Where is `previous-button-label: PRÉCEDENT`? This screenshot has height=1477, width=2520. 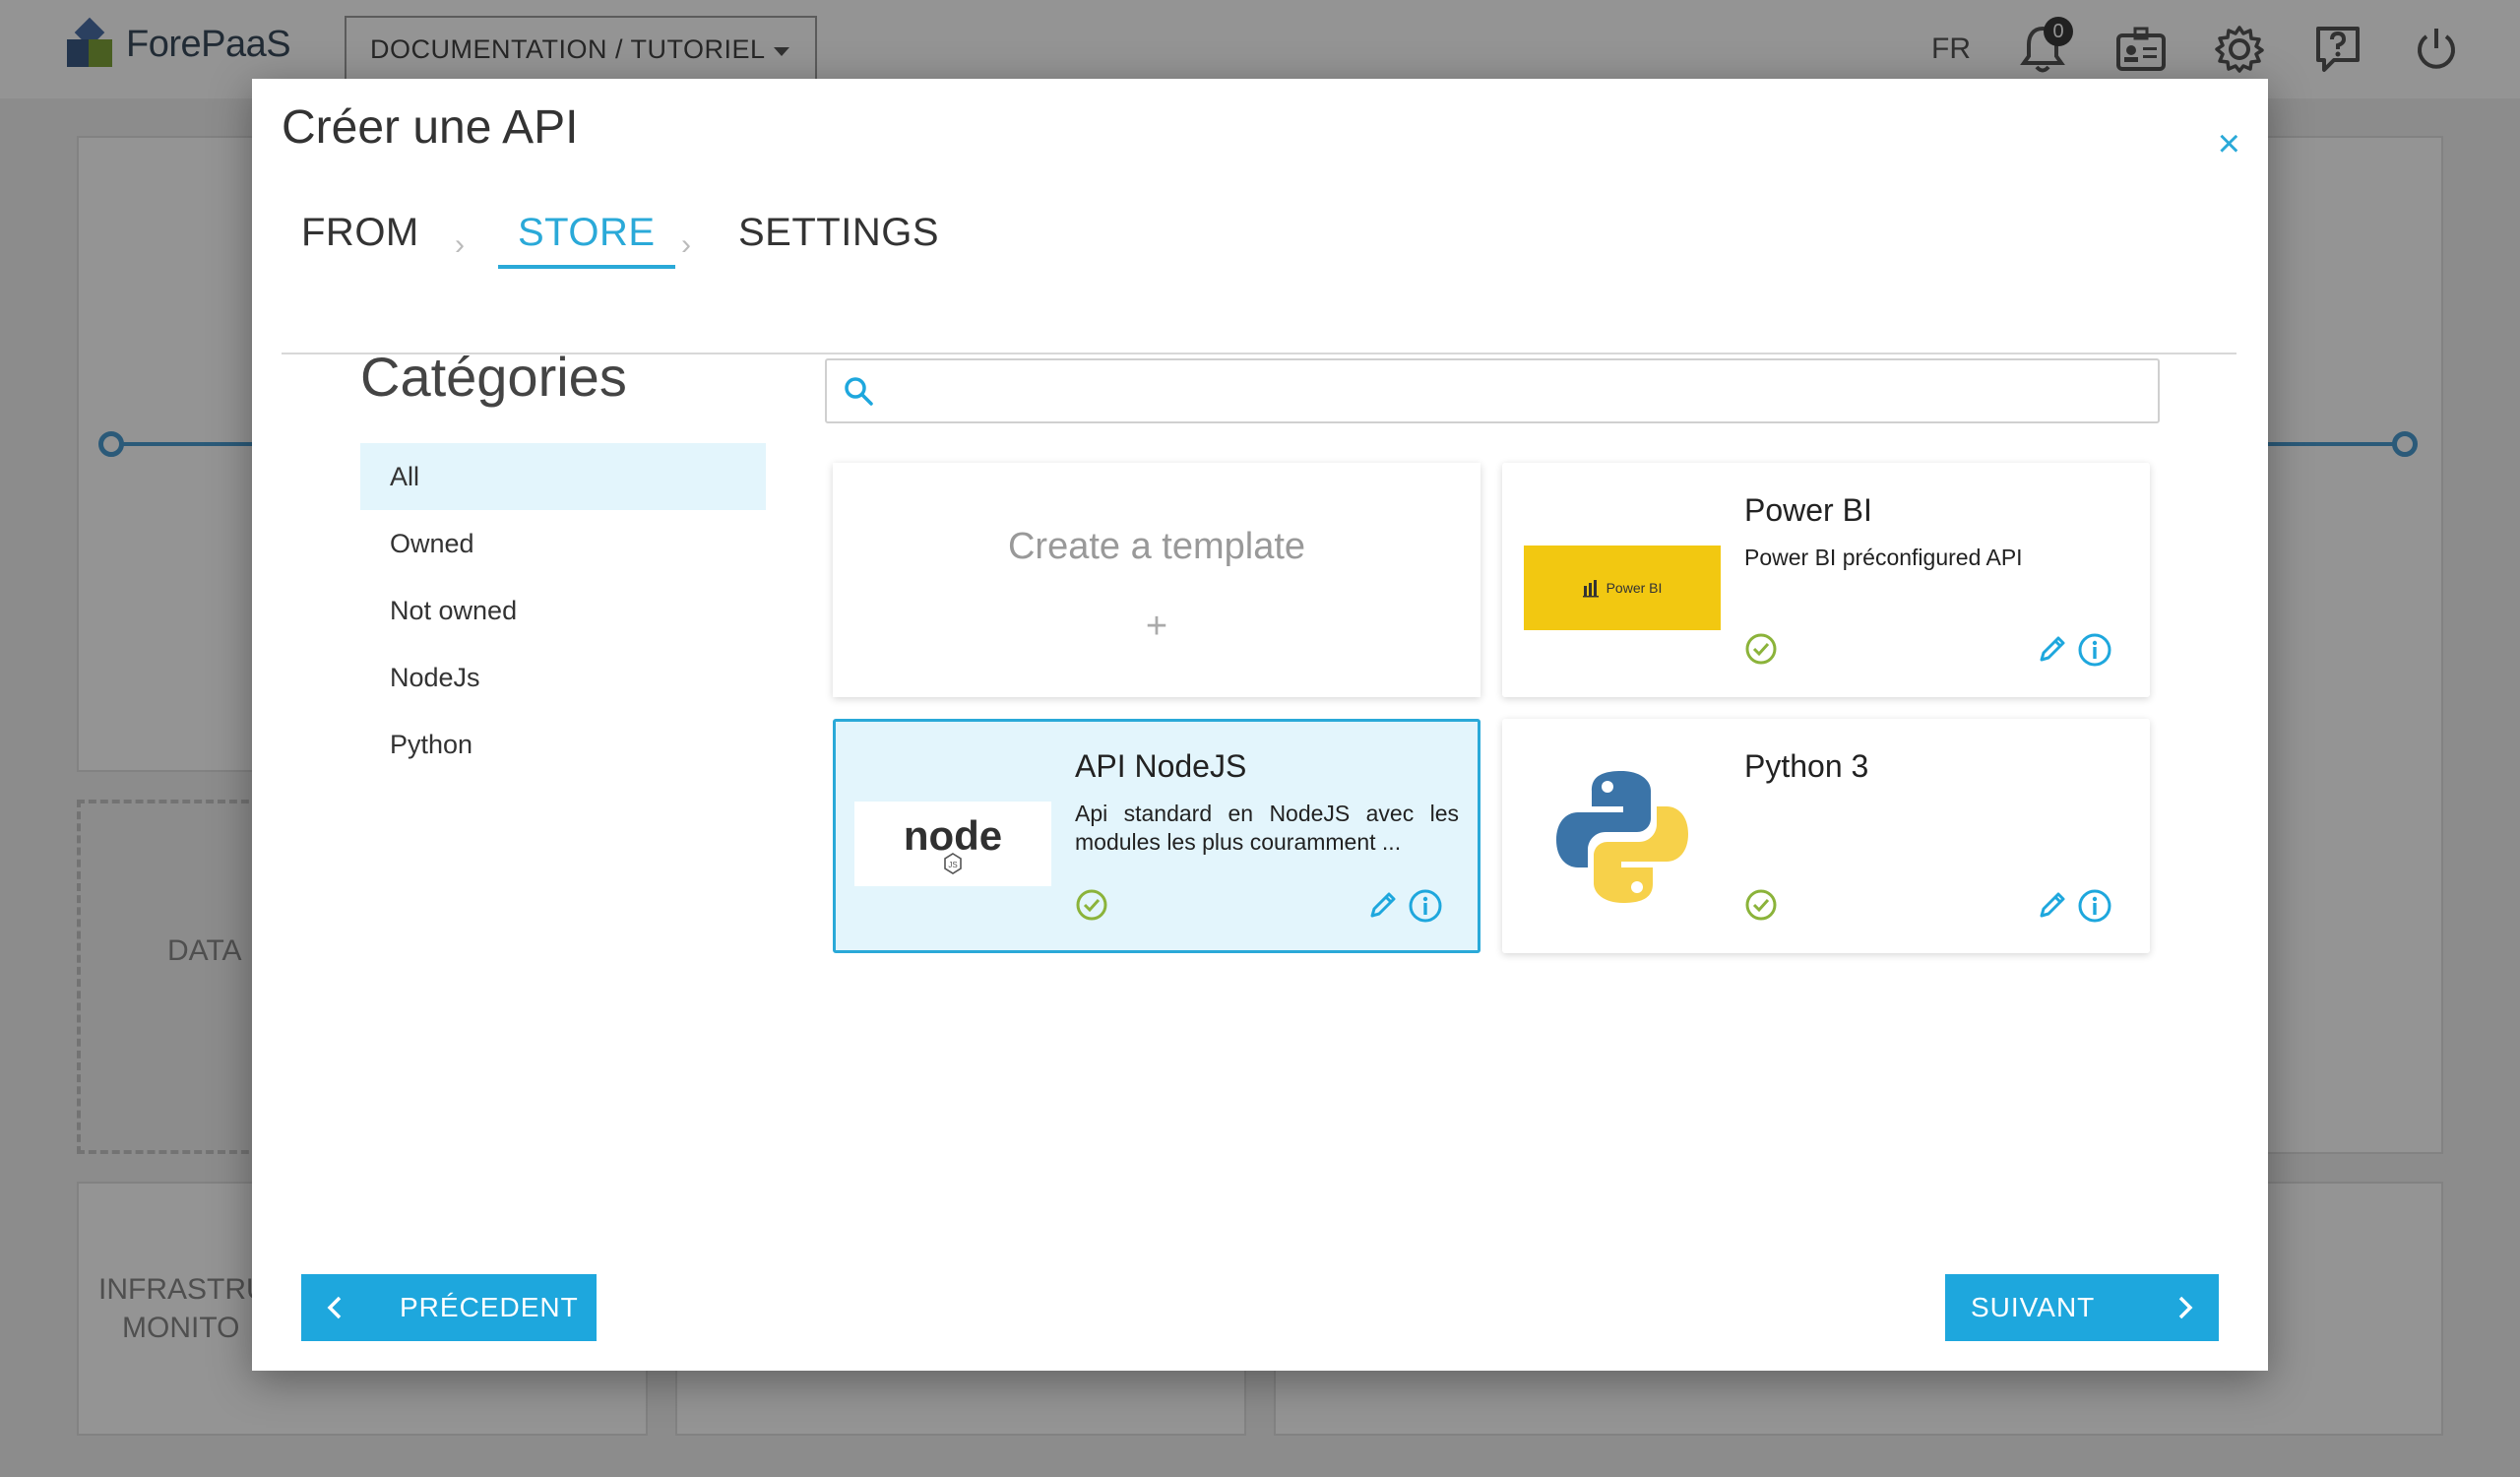 previous-button-label: PRÉCEDENT is located at coordinates (489, 1307).